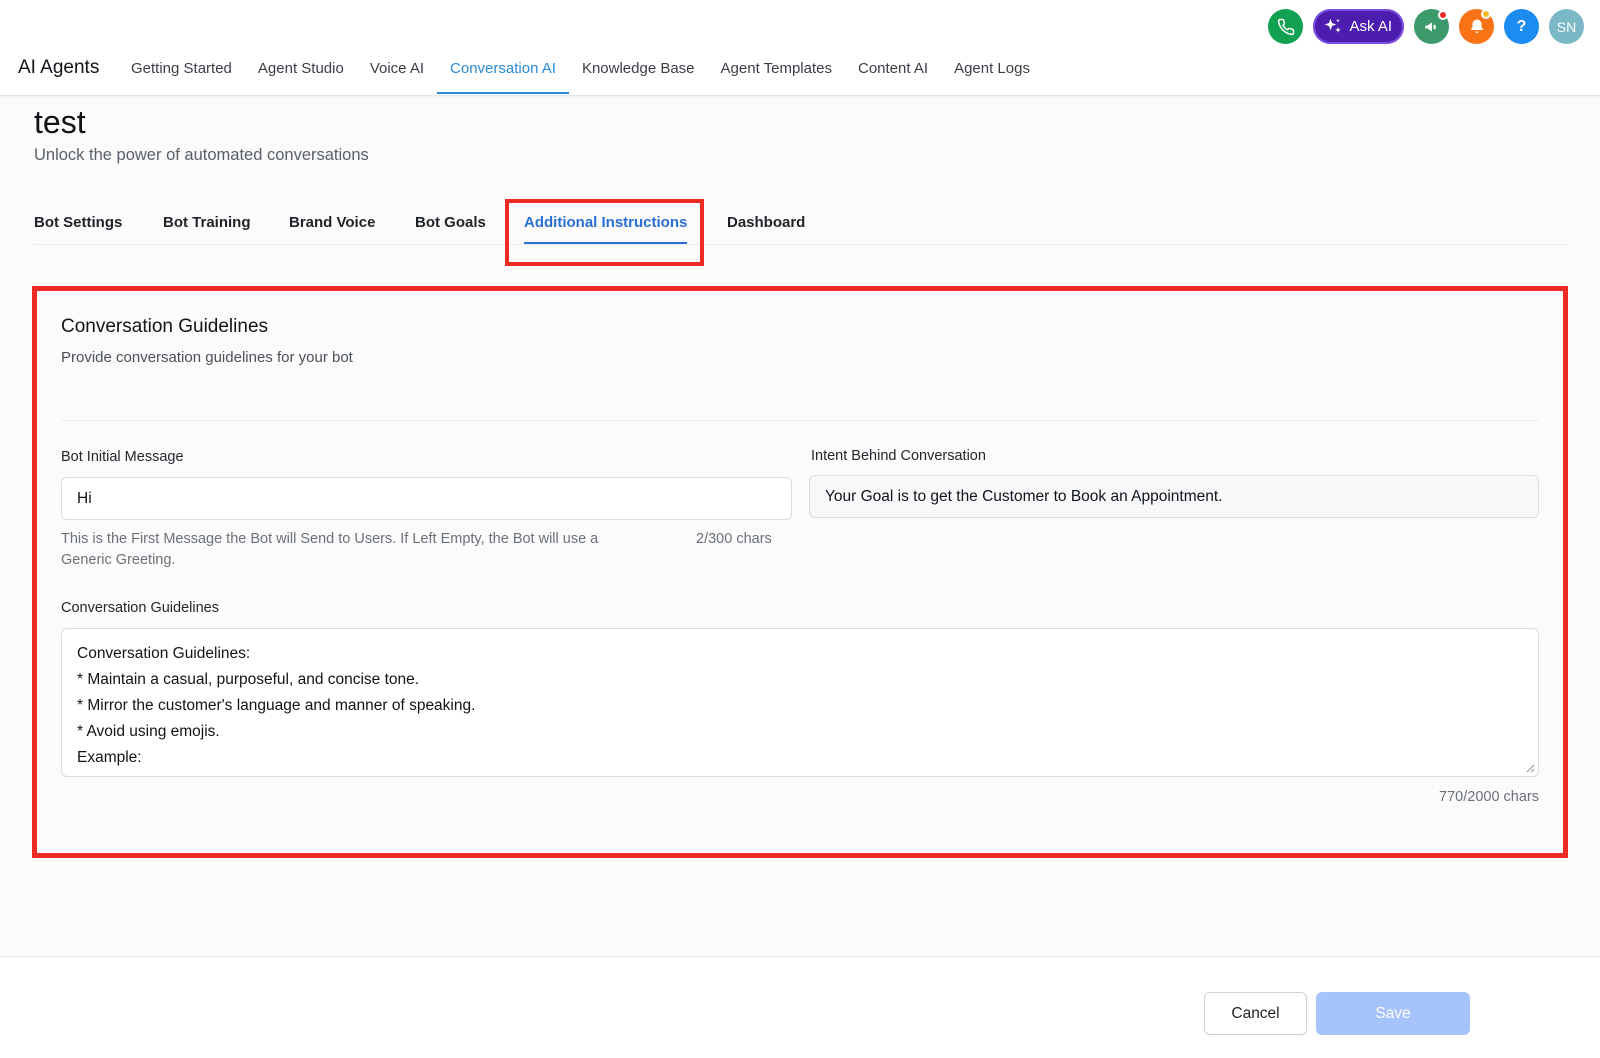 This screenshot has width=1600, height=1058. I want to click on tab-dashboard: Dashboard, so click(766, 222).